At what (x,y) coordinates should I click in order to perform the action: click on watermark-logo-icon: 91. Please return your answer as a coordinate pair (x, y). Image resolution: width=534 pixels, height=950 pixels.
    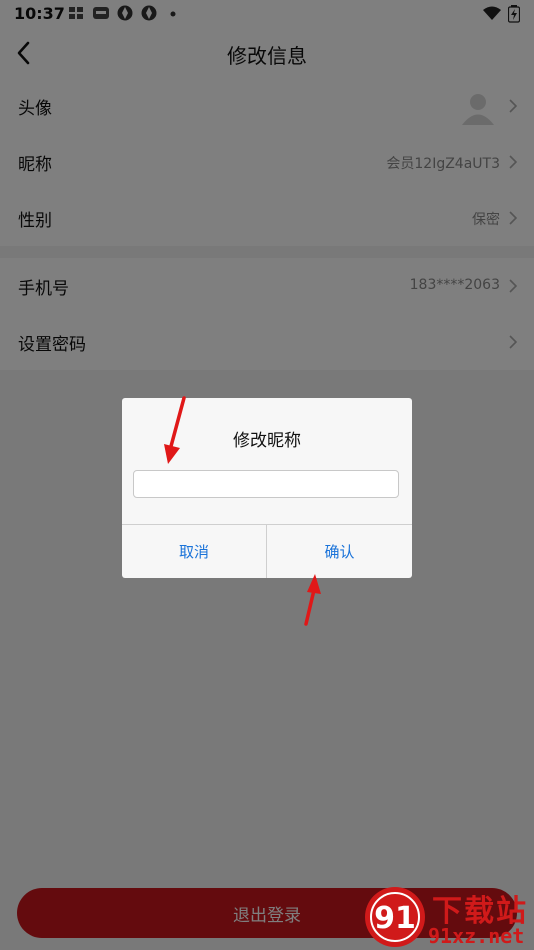
    Looking at the image, I should click on (395, 917).